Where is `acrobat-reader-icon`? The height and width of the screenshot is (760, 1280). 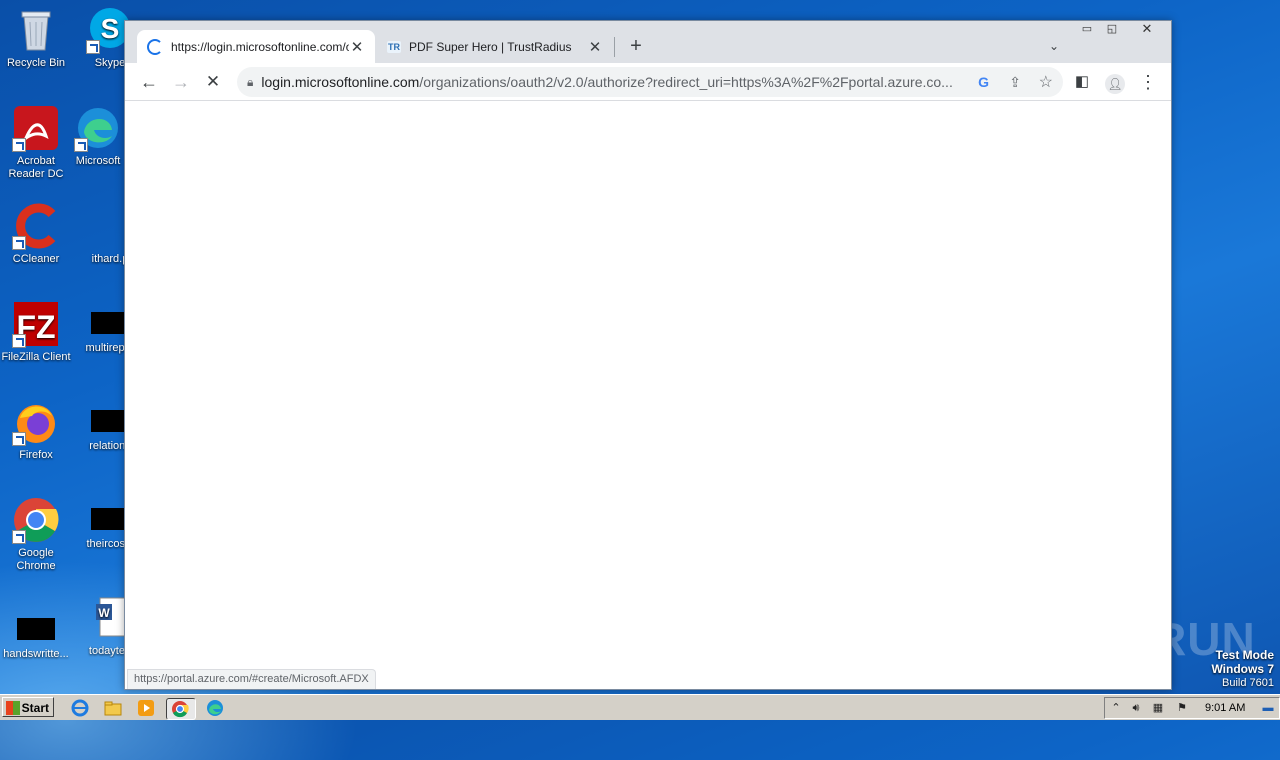
acrobat-reader-icon is located at coordinates (36, 128).